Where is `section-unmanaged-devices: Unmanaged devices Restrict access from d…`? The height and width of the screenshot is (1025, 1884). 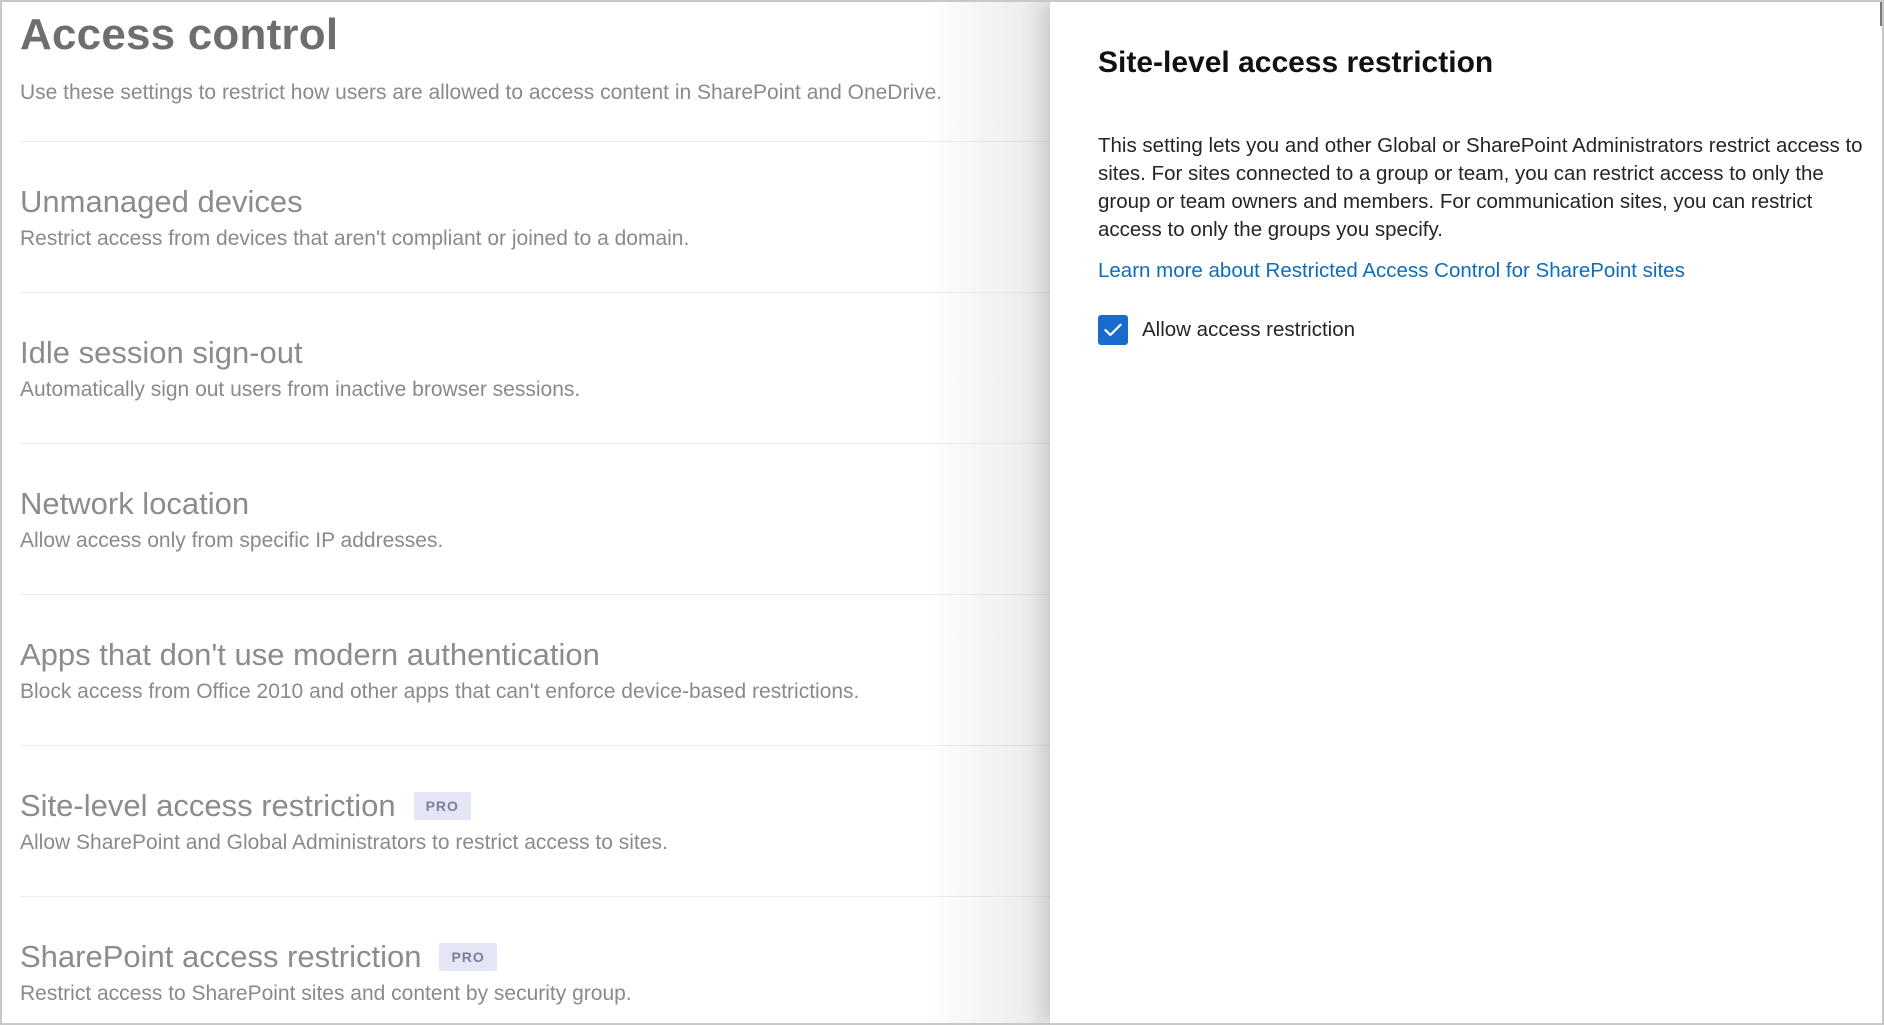 section-unmanaged-devices: Unmanaged devices Restrict access from d… is located at coordinates (536, 216).